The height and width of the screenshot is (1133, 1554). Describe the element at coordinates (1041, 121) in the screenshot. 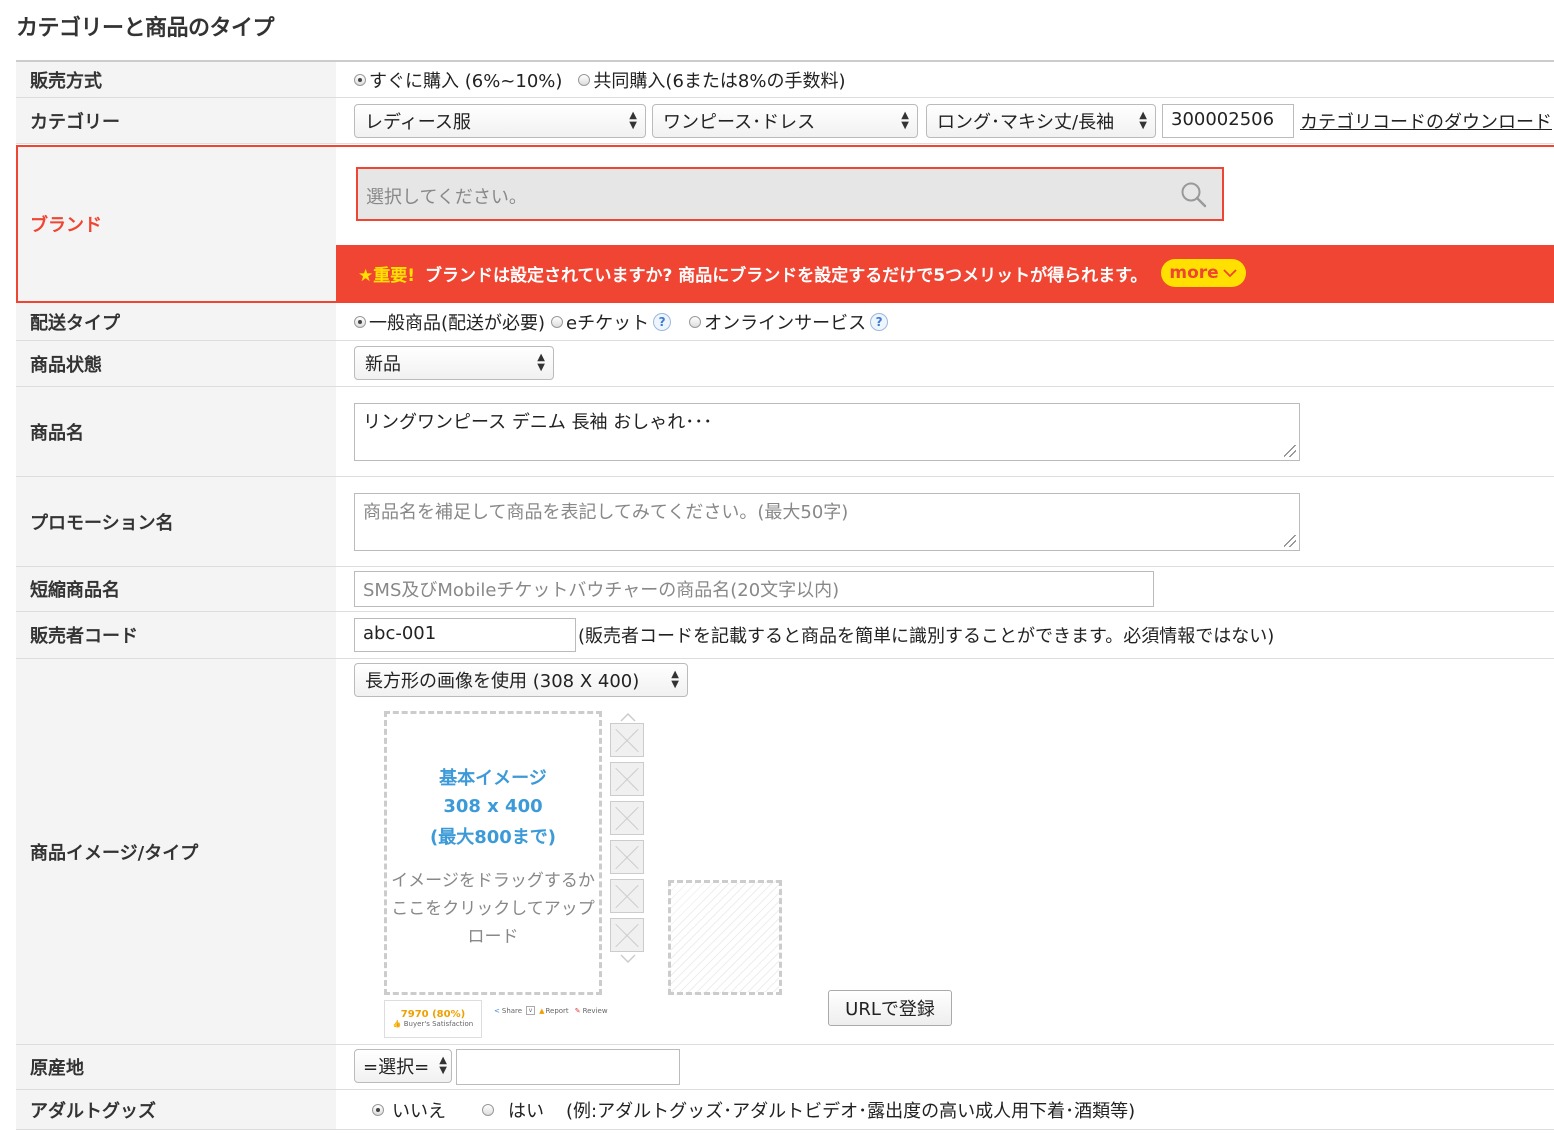

I see `category-select-level3: ロング･マキシ丈/長袖 ▲ ▼` at that location.